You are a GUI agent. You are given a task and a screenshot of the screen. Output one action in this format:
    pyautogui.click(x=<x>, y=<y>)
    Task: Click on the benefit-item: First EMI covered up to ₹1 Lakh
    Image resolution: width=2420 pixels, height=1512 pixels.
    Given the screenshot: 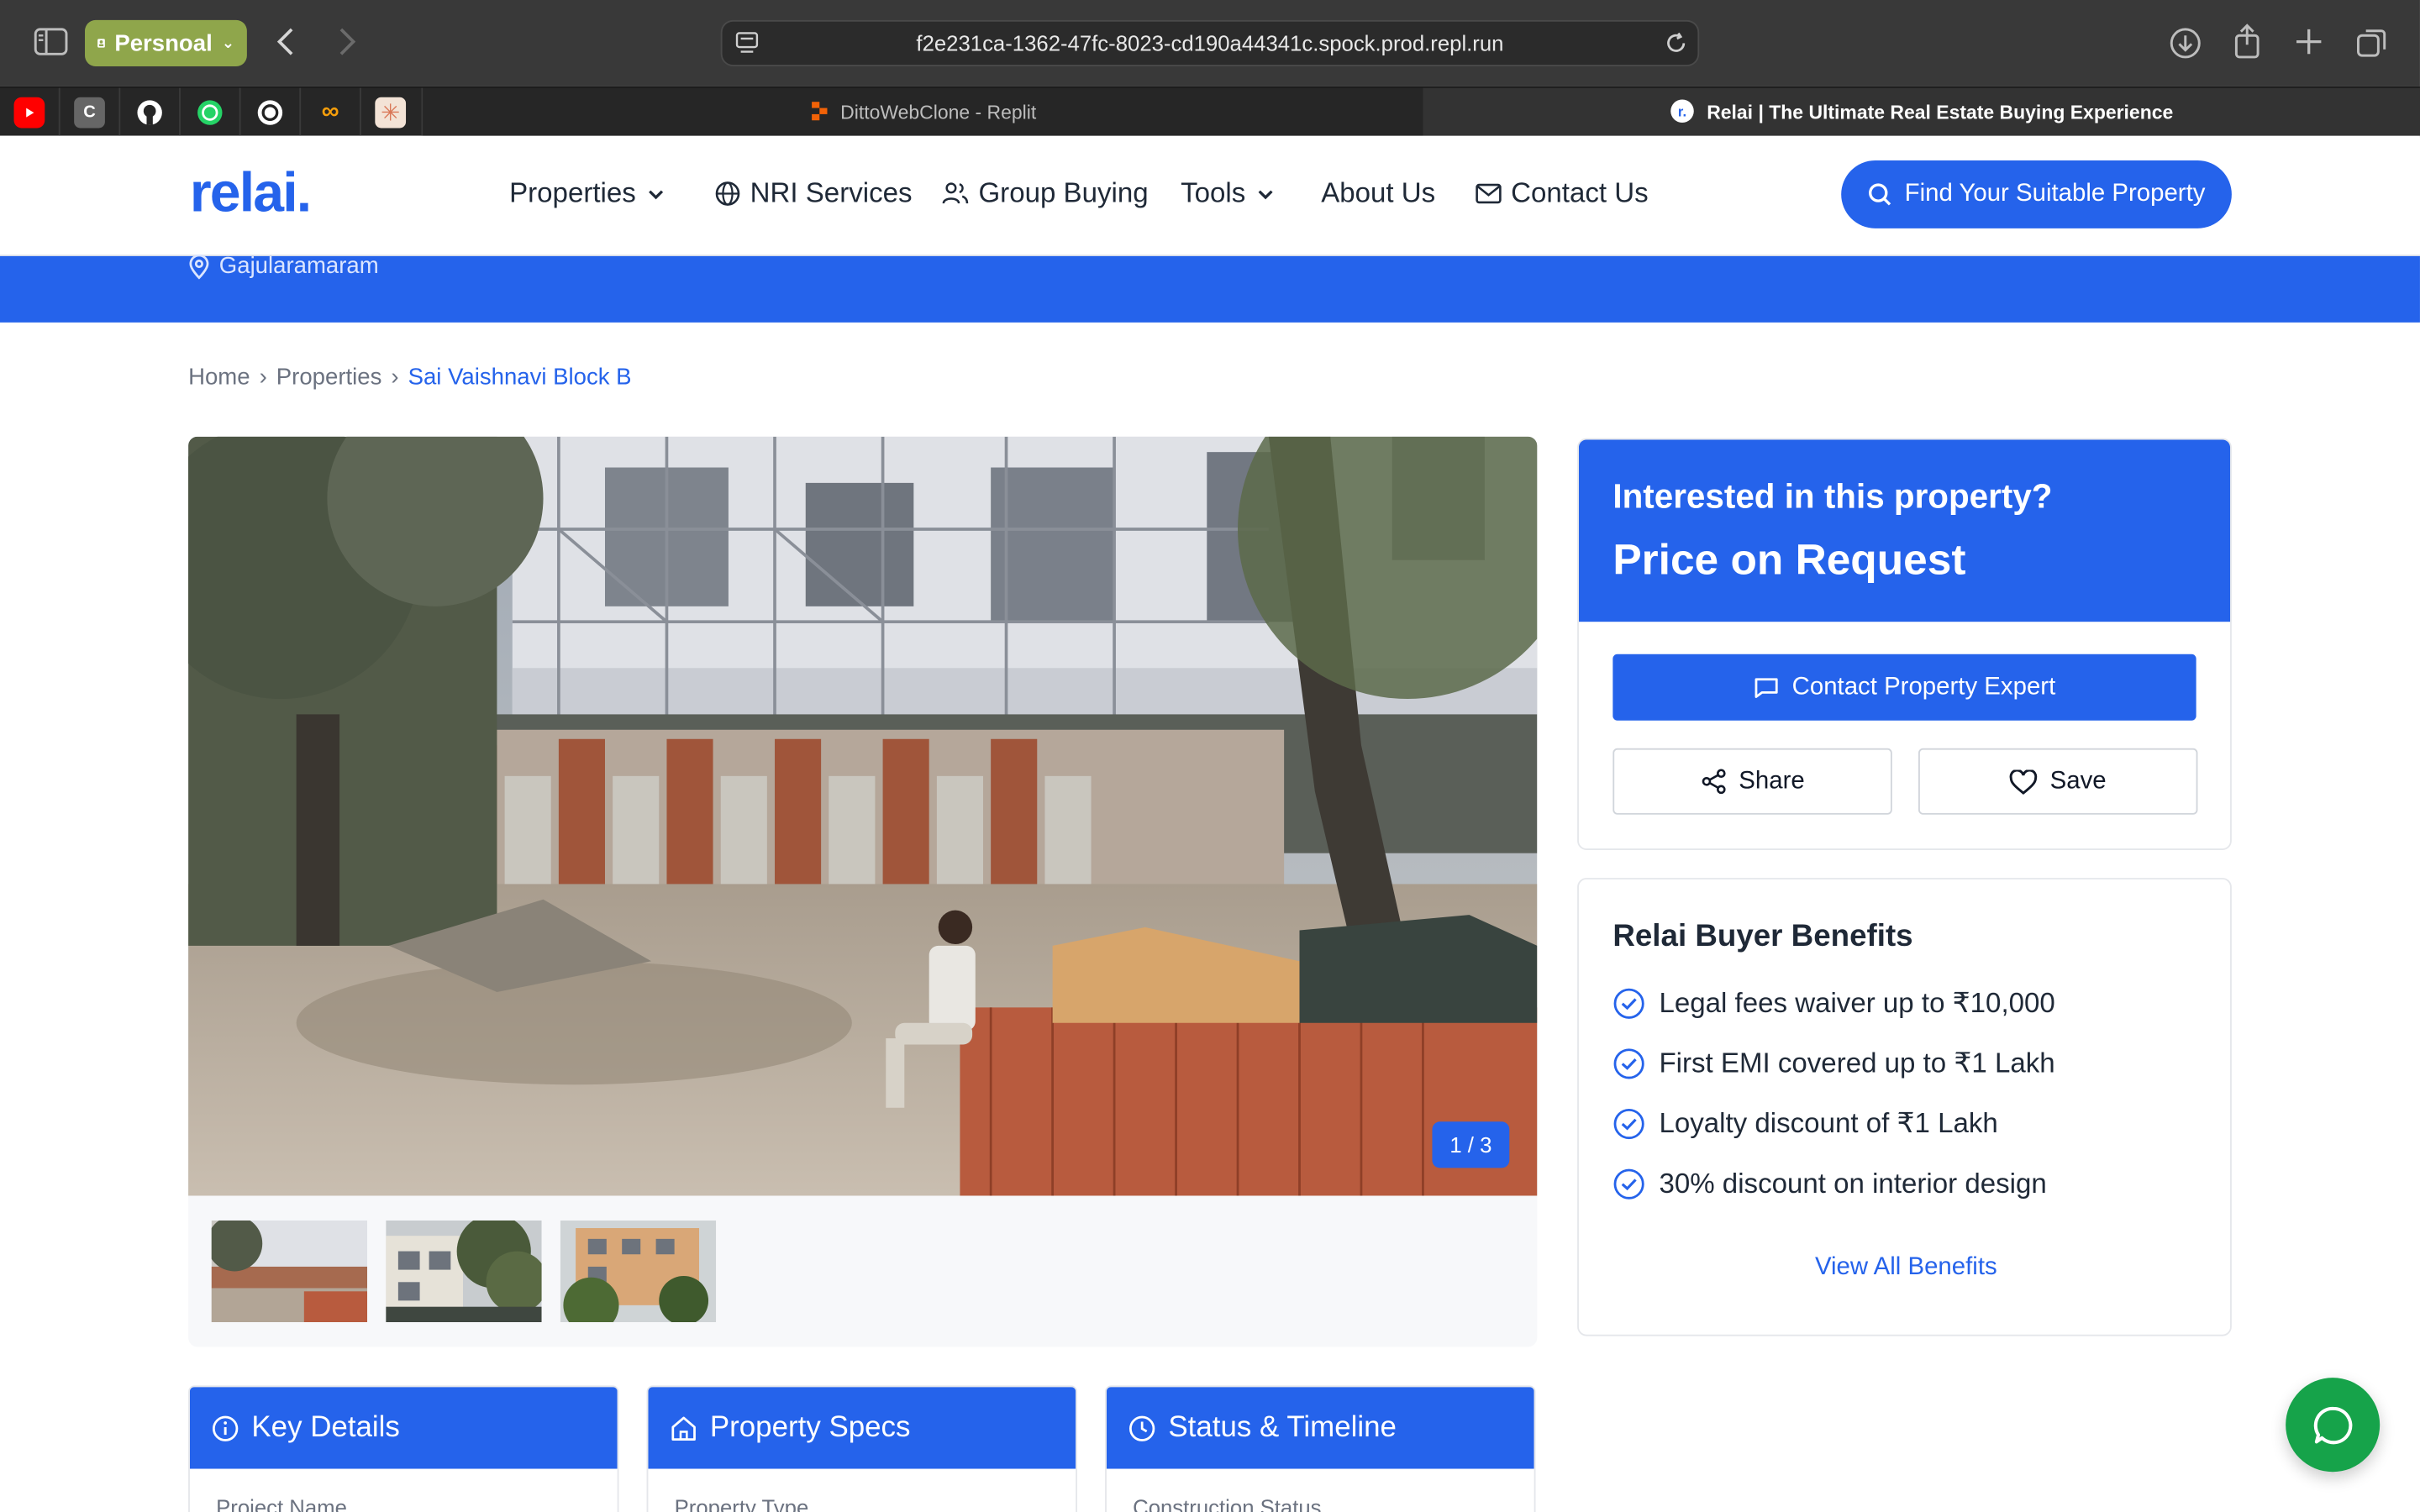 What is the action you would take?
    pyautogui.click(x=1833, y=1063)
    